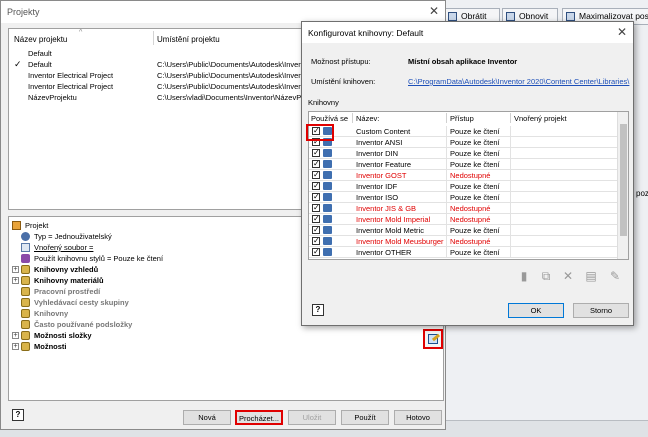 The width and height of the screenshot is (648, 437). What do you see at coordinates (464, 241) in the screenshot?
I see `library-row: ✓ Inventor Mold Meusburger Nedostupné` at bounding box center [464, 241].